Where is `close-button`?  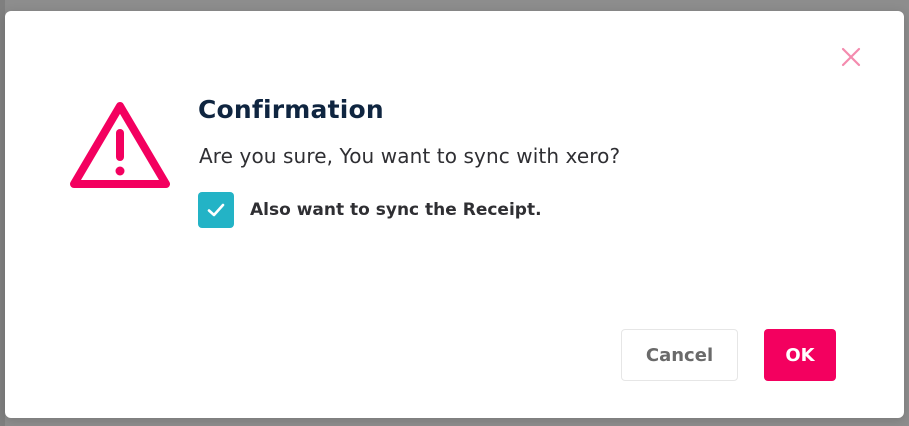 close-button is located at coordinates (851, 57).